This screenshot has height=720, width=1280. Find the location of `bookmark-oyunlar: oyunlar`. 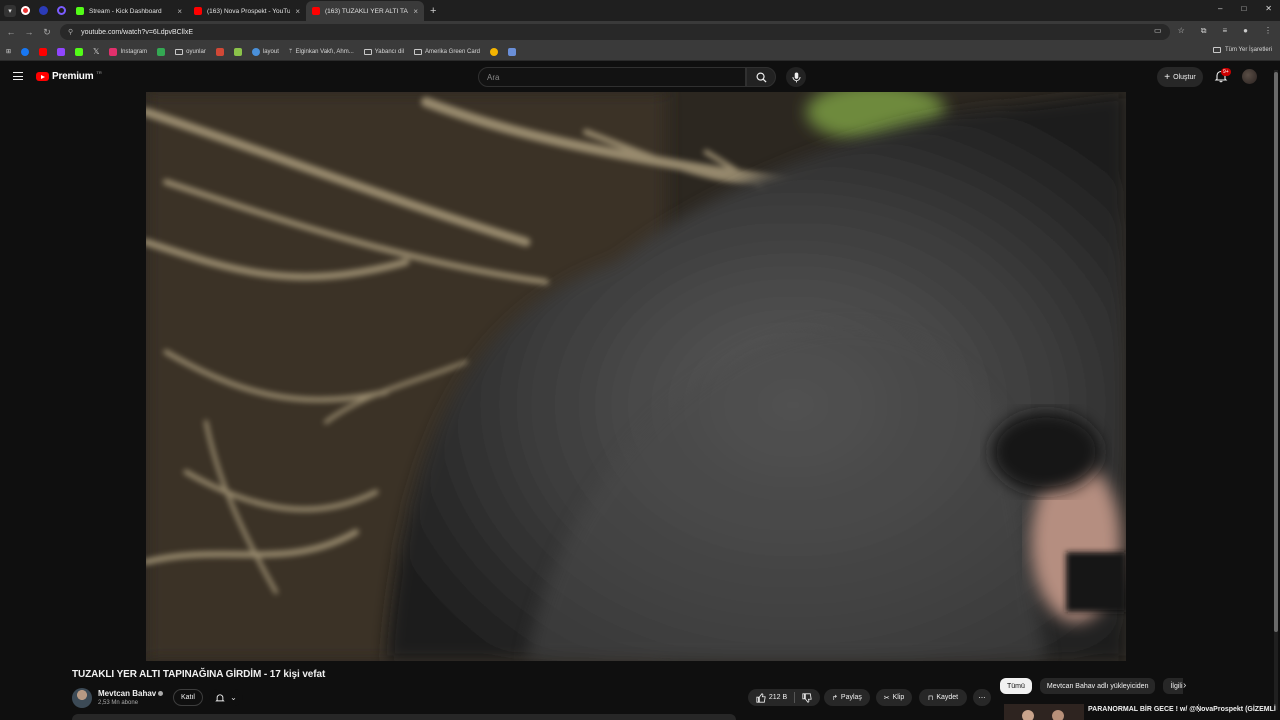

bookmark-oyunlar: oyunlar is located at coordinates (190, 51).